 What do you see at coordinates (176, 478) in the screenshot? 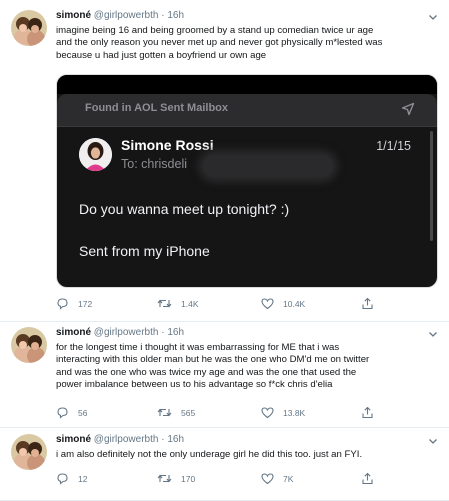
I see `retweet-button: 170` at bounding box center [176, 478].